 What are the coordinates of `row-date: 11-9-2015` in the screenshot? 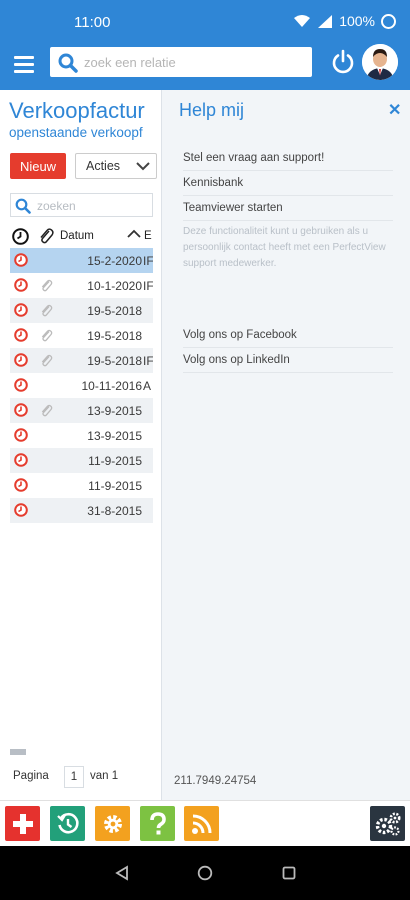 It's located at (115, 461).